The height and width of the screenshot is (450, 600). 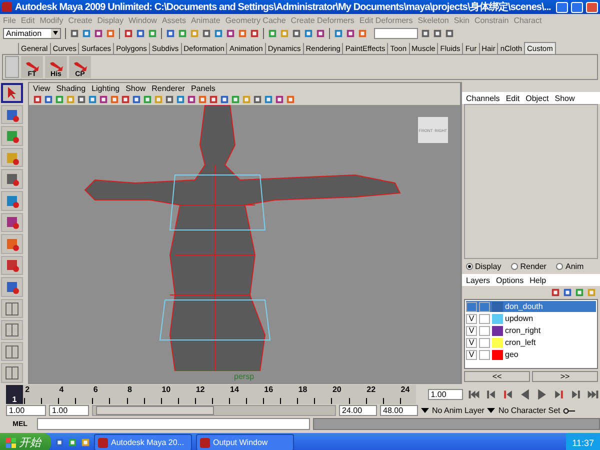 I want to click on step-back-key-icon, so click(x=491, y=394).